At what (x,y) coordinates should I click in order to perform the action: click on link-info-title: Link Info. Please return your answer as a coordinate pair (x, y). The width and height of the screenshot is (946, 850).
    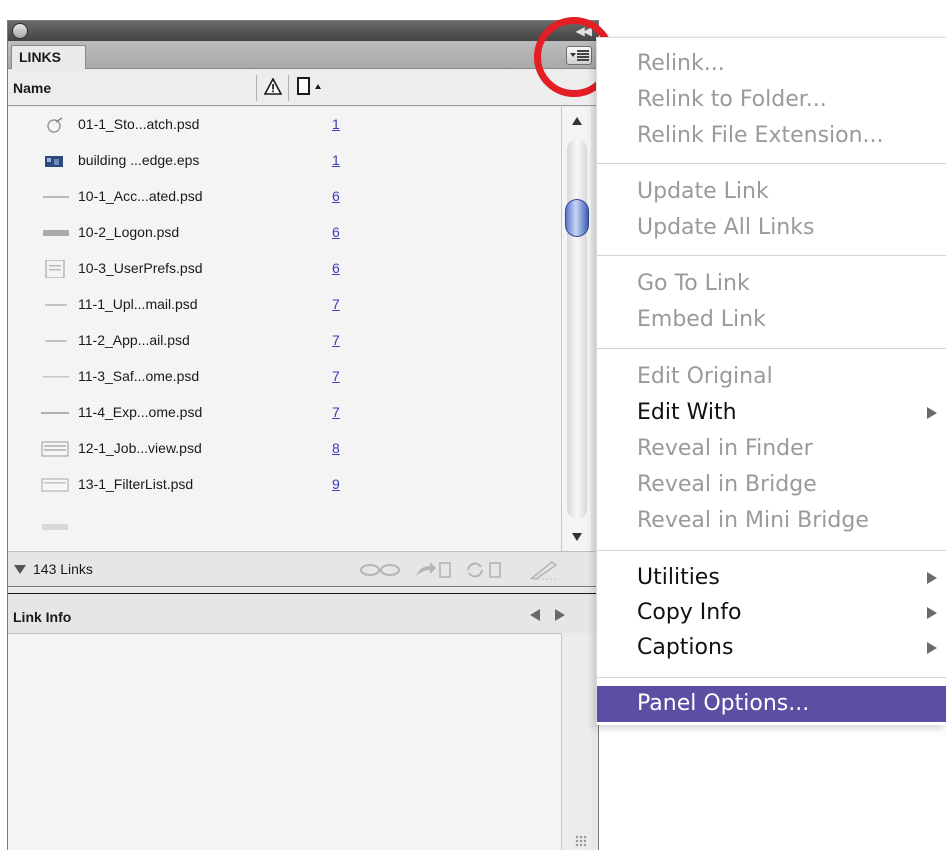
    Looking at the image, I should click on (42, 617).